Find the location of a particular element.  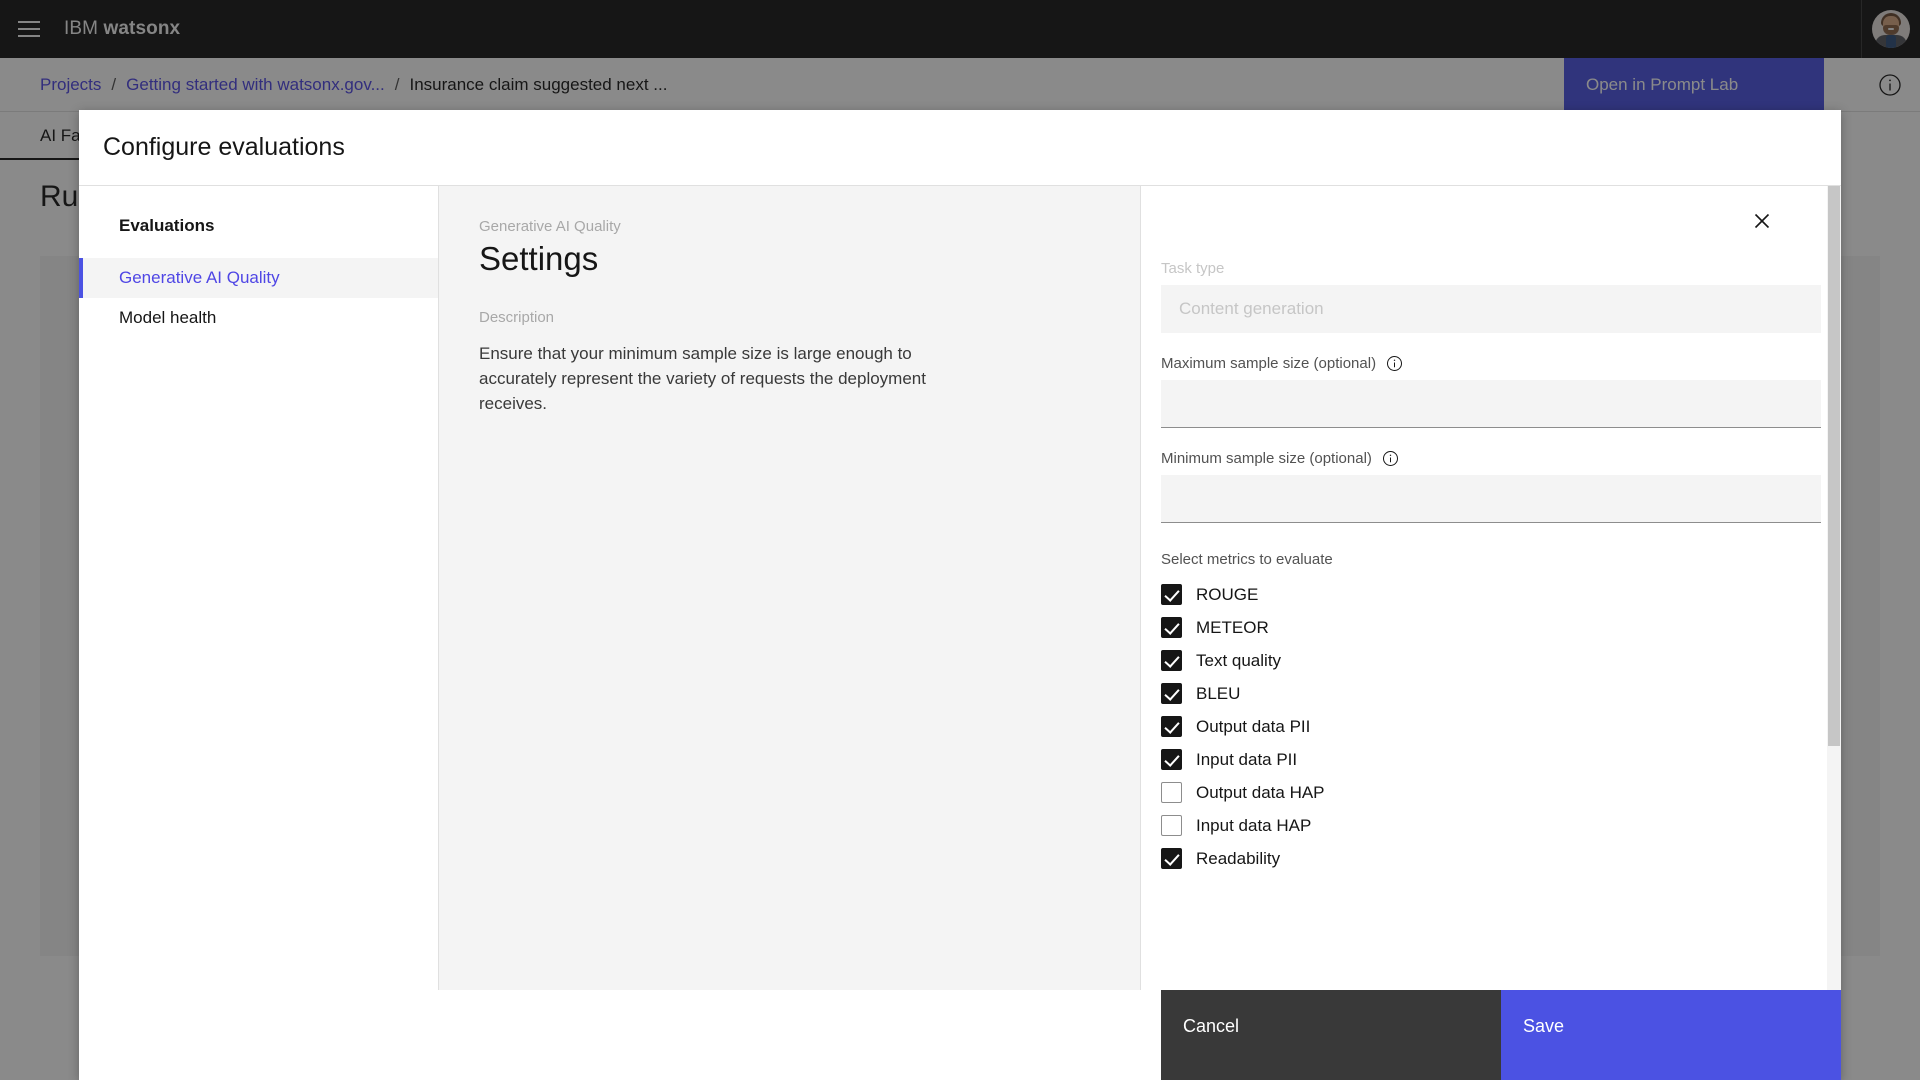

side-nav-heading: Evaluations is located at coordinates (167, 225).